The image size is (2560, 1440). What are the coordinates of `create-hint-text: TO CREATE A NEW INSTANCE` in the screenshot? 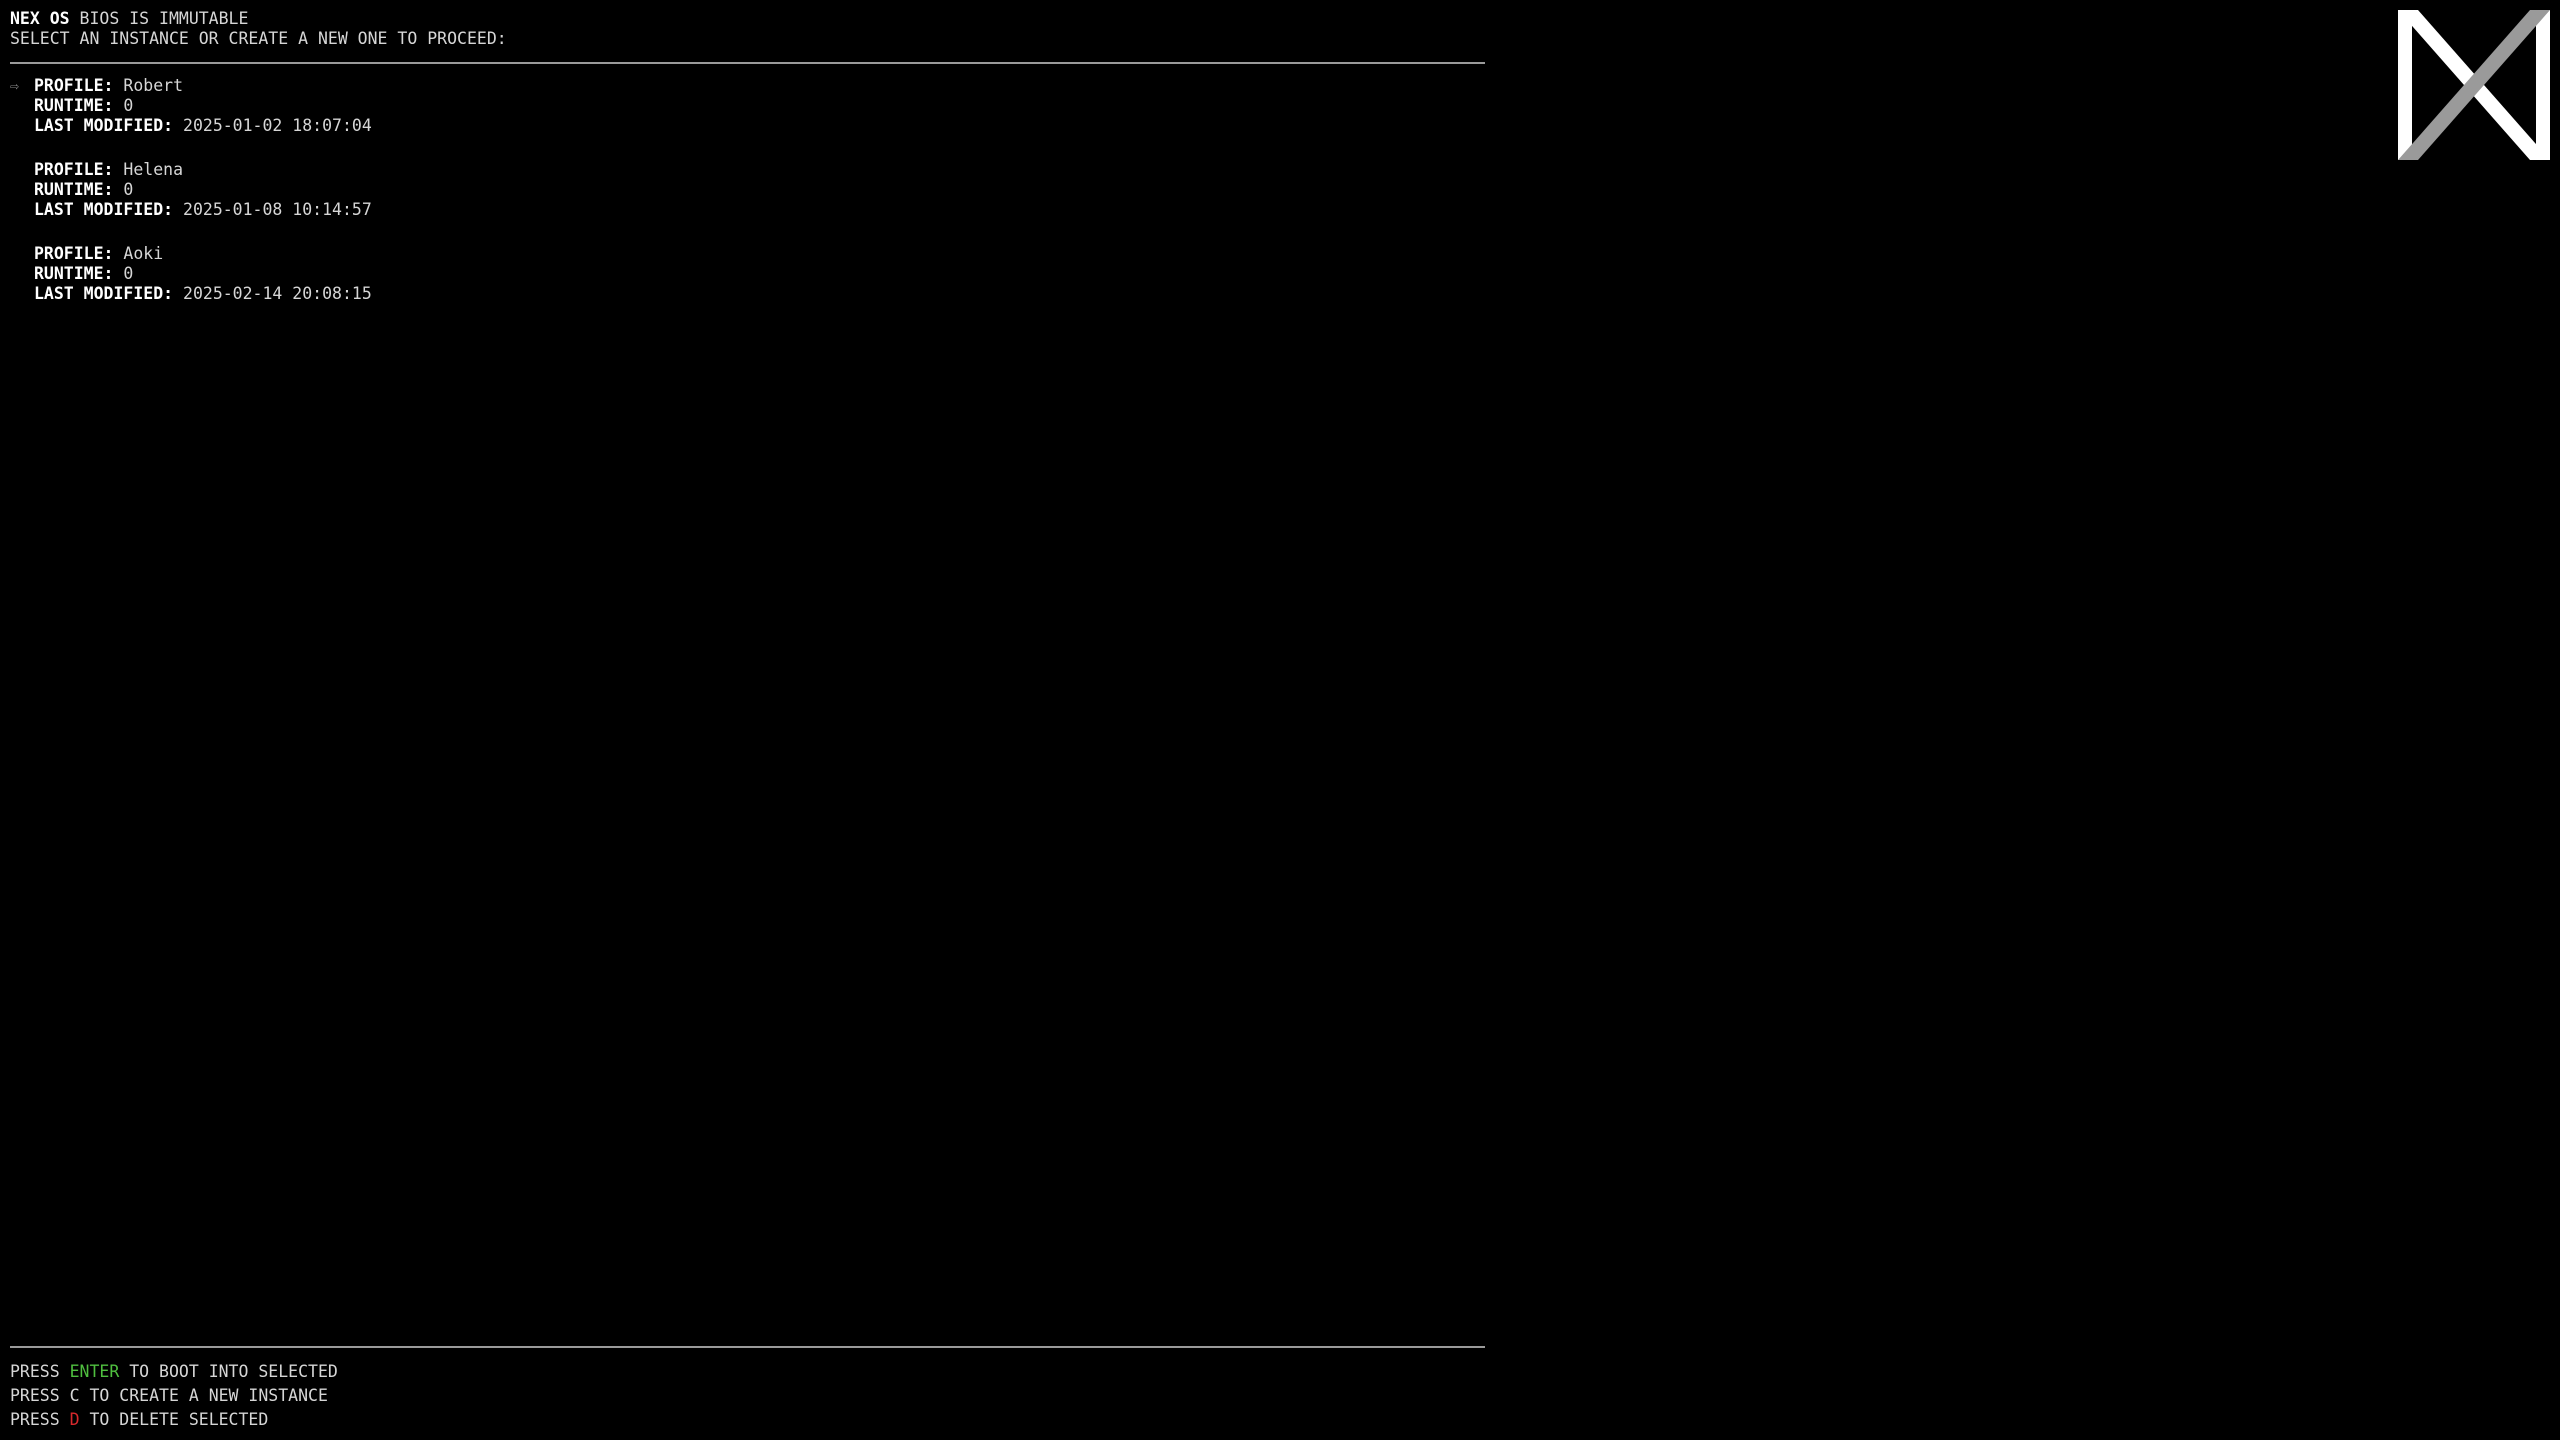 It's located at (208, 1395).